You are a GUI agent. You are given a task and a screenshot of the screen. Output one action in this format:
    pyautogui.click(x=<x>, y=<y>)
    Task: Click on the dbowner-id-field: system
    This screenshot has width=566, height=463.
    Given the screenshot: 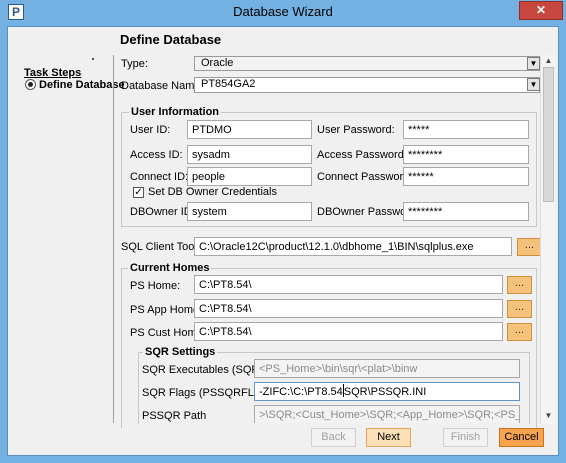 What is the action you would take?
    pyautogui.click(x=249, y=211)
    